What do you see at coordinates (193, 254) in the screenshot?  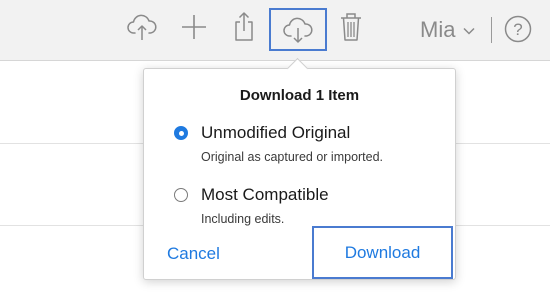 I see `cancel-button: Cancel` at bounding box center [193, 254].